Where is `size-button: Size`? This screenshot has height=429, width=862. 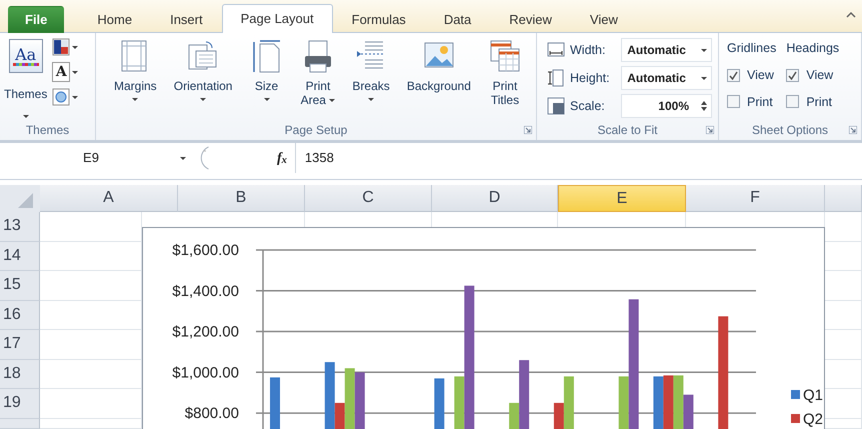
size-button: Size is located at coordinates (267, 78).